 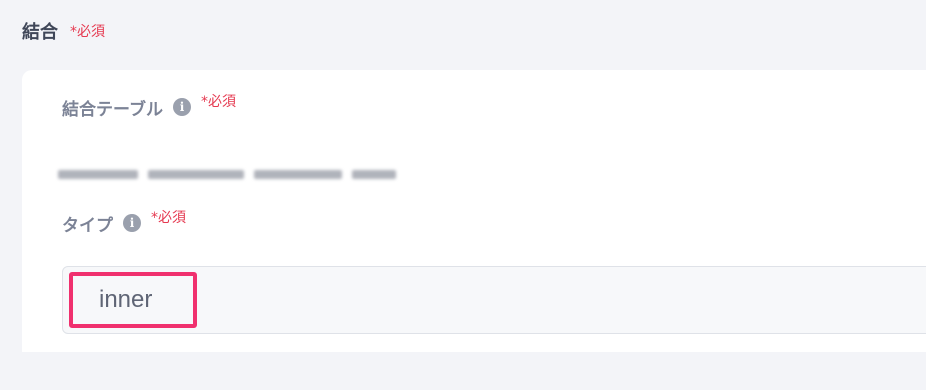 What do you see at coordinates (63, 31) in the screenshot?
I see `section-header: 結合 *必須` at bounding box center [63, 31].